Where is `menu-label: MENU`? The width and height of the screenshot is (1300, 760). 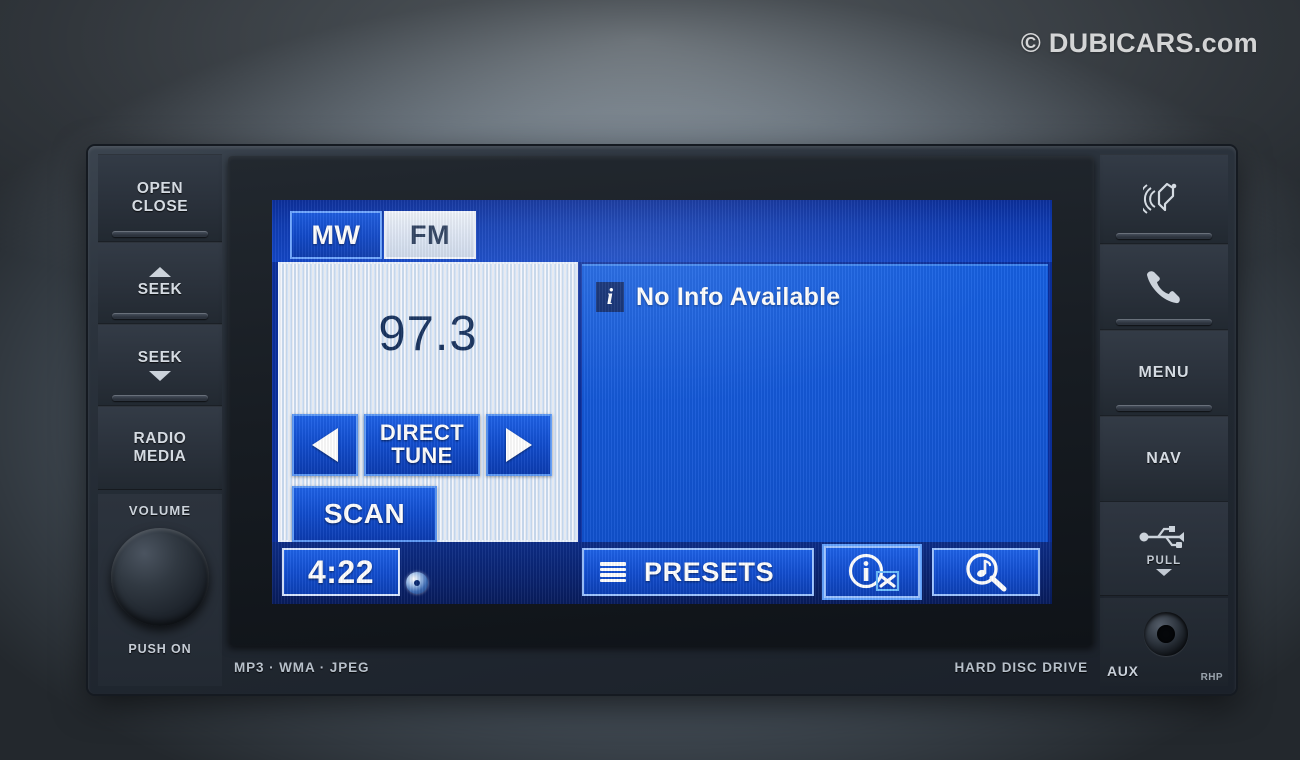 menu-label: MENU is located at coordinates (1164, 372).